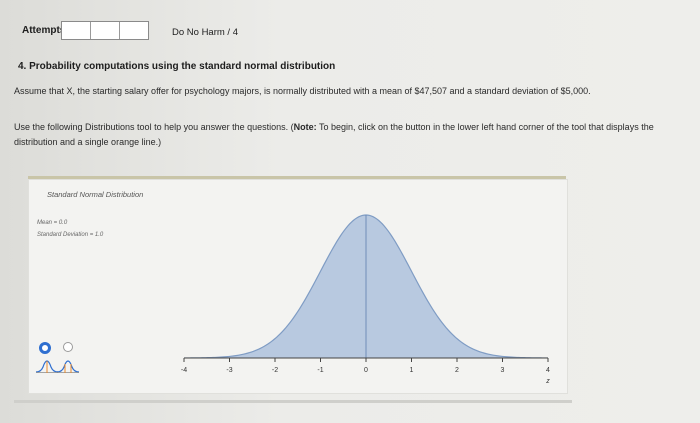  I want to click on x-tick-label: 1, so click(412, 370).